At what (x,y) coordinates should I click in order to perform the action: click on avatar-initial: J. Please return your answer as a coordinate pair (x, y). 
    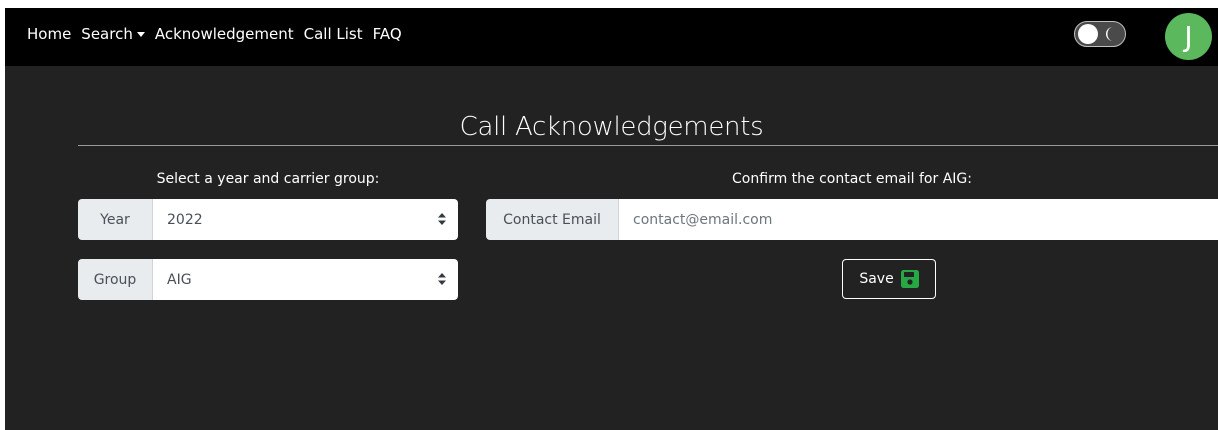
    Looking at the image, I should click on (1188, 36).